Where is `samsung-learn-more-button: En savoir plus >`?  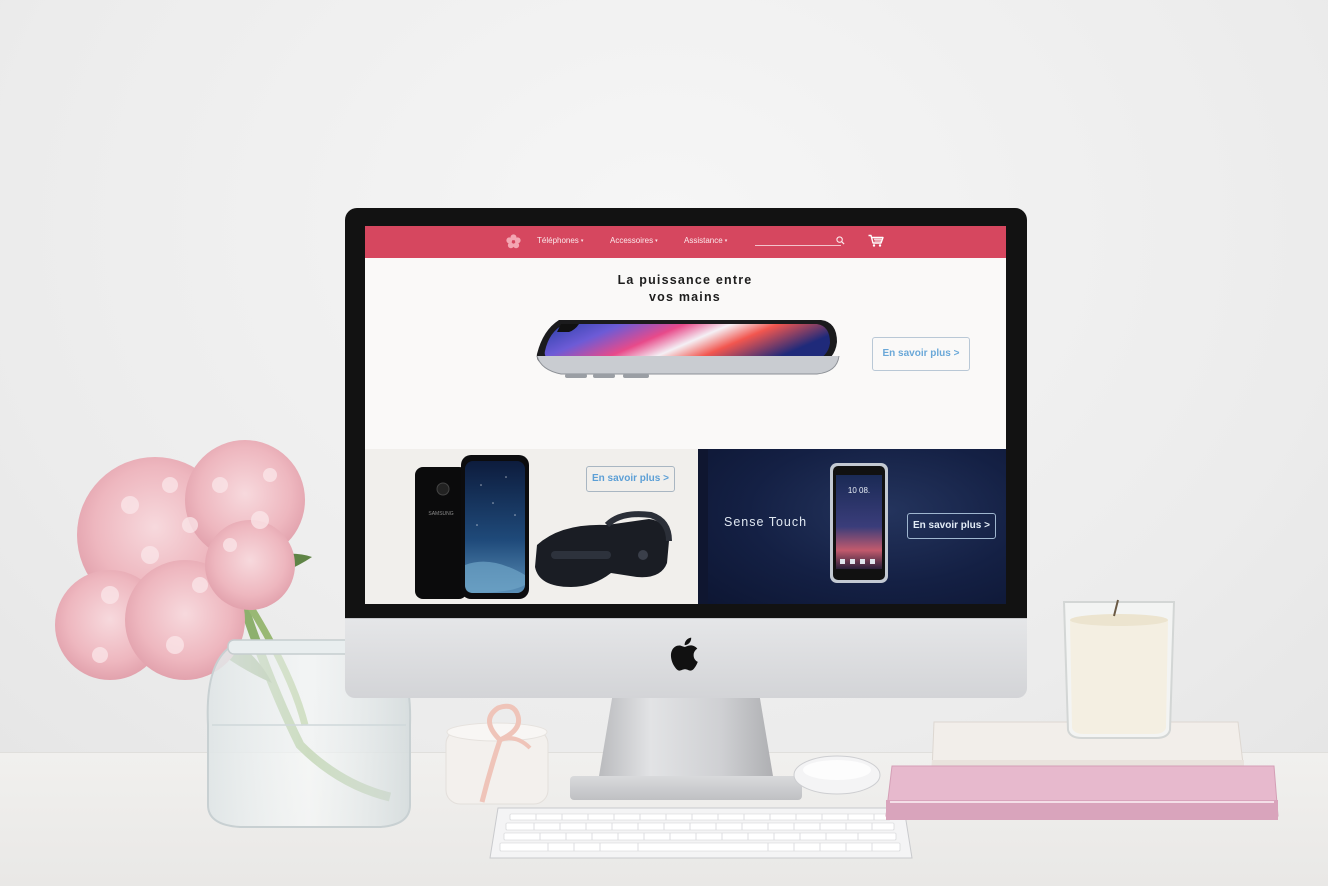 samsung-learn-more-button: En savoir plus > is located at coordinates (630, 479).